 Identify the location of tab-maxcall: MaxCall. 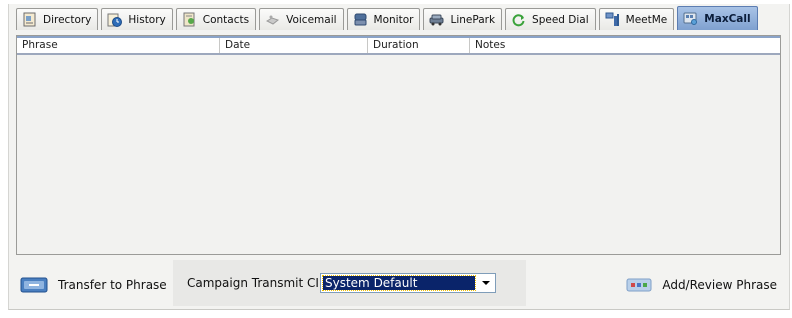
(717, 18).